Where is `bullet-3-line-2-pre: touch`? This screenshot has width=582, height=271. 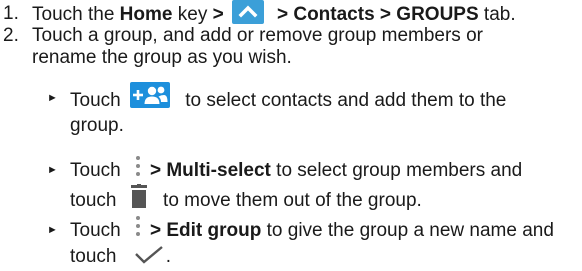 bullet-3-line-2-pre: touch is located at coordinates (96, 256).